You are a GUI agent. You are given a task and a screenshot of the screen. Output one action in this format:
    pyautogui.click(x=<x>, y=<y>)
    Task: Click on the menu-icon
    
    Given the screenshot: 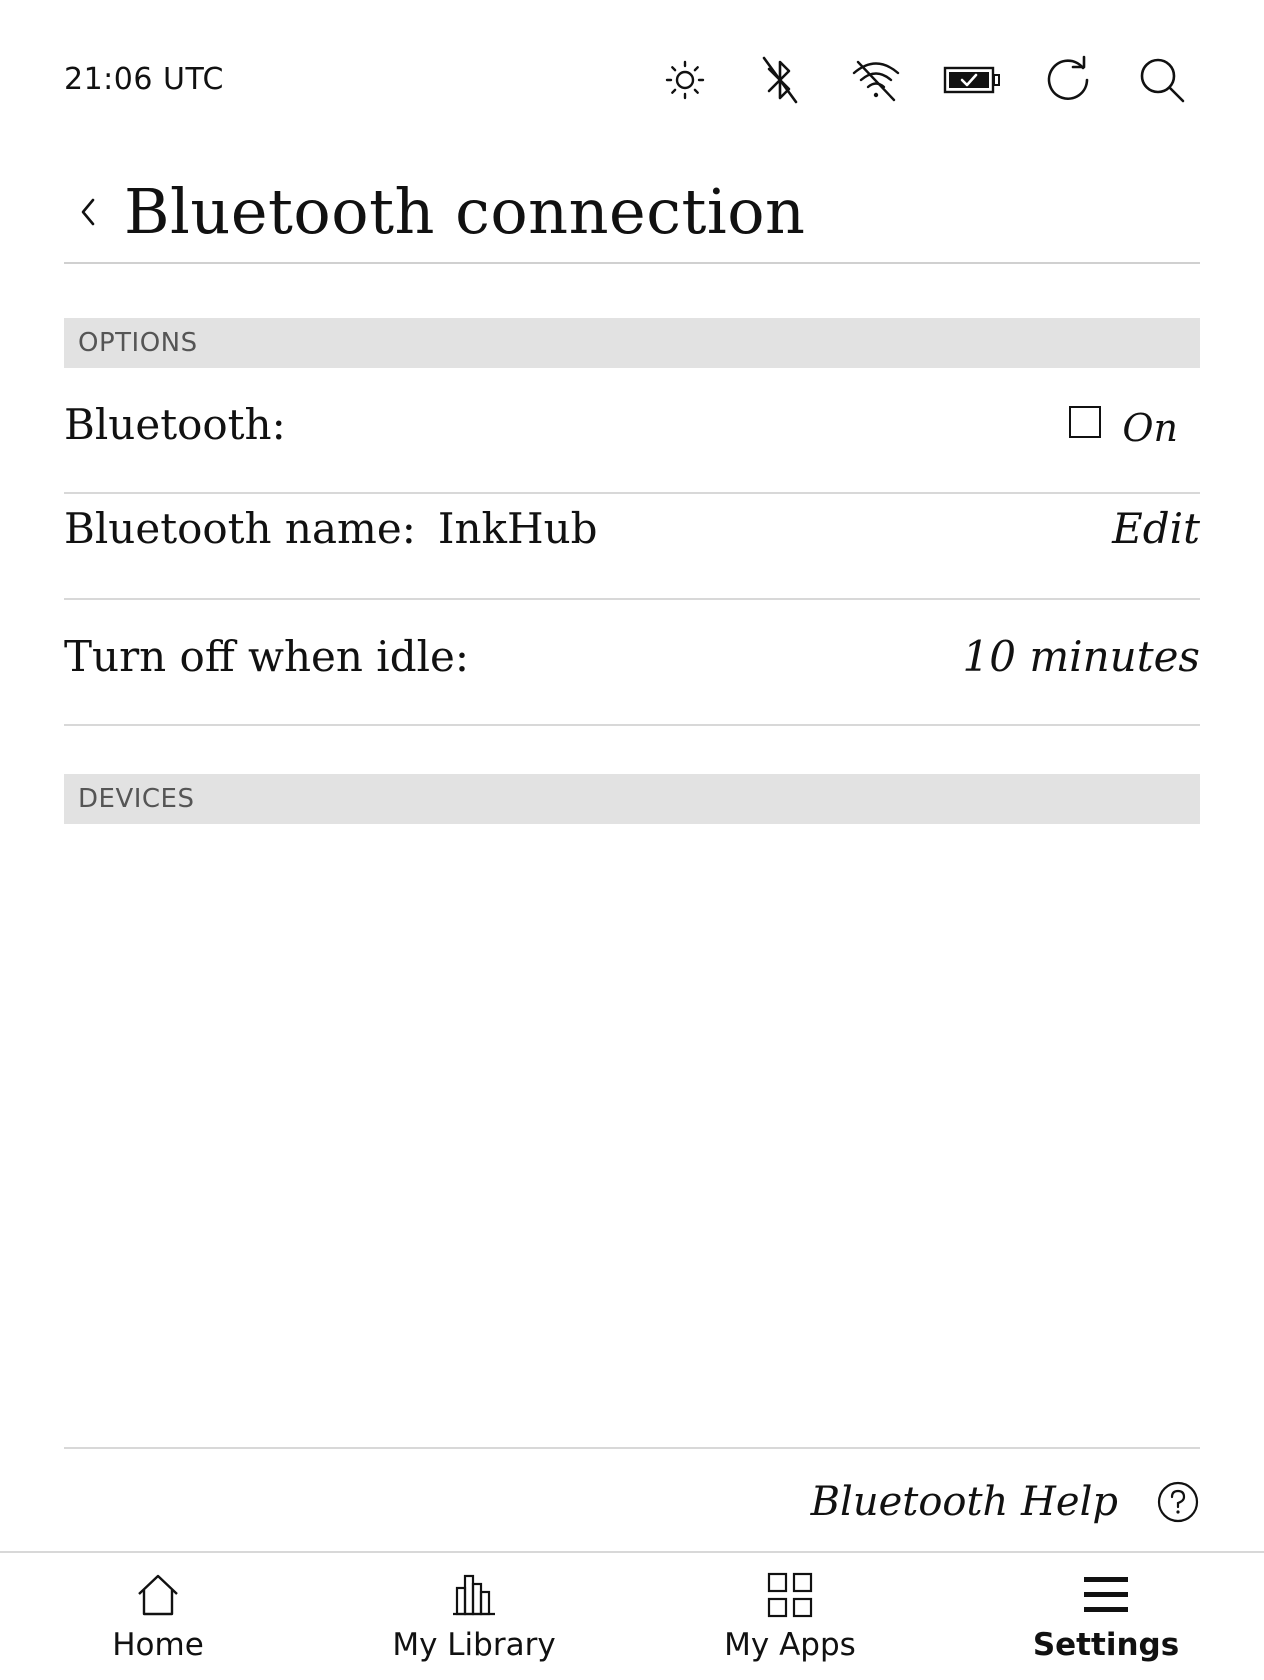 What is the action you would take?
    pyautogui.click(x=1106, y=1595)
    